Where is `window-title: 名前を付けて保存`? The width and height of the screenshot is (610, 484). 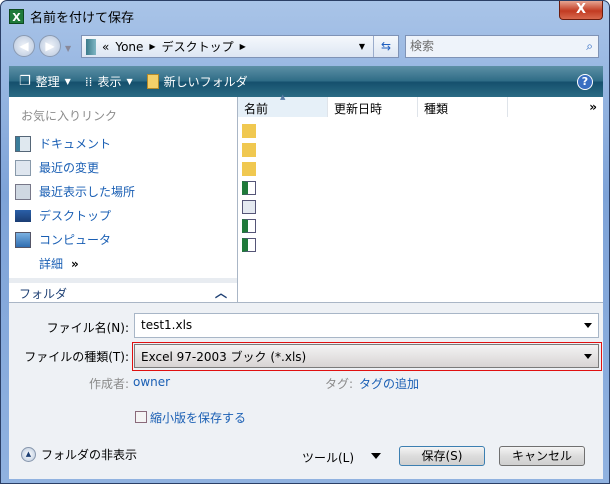 window-title: 名前を付けて保存 is located at coordinates (82, 18).